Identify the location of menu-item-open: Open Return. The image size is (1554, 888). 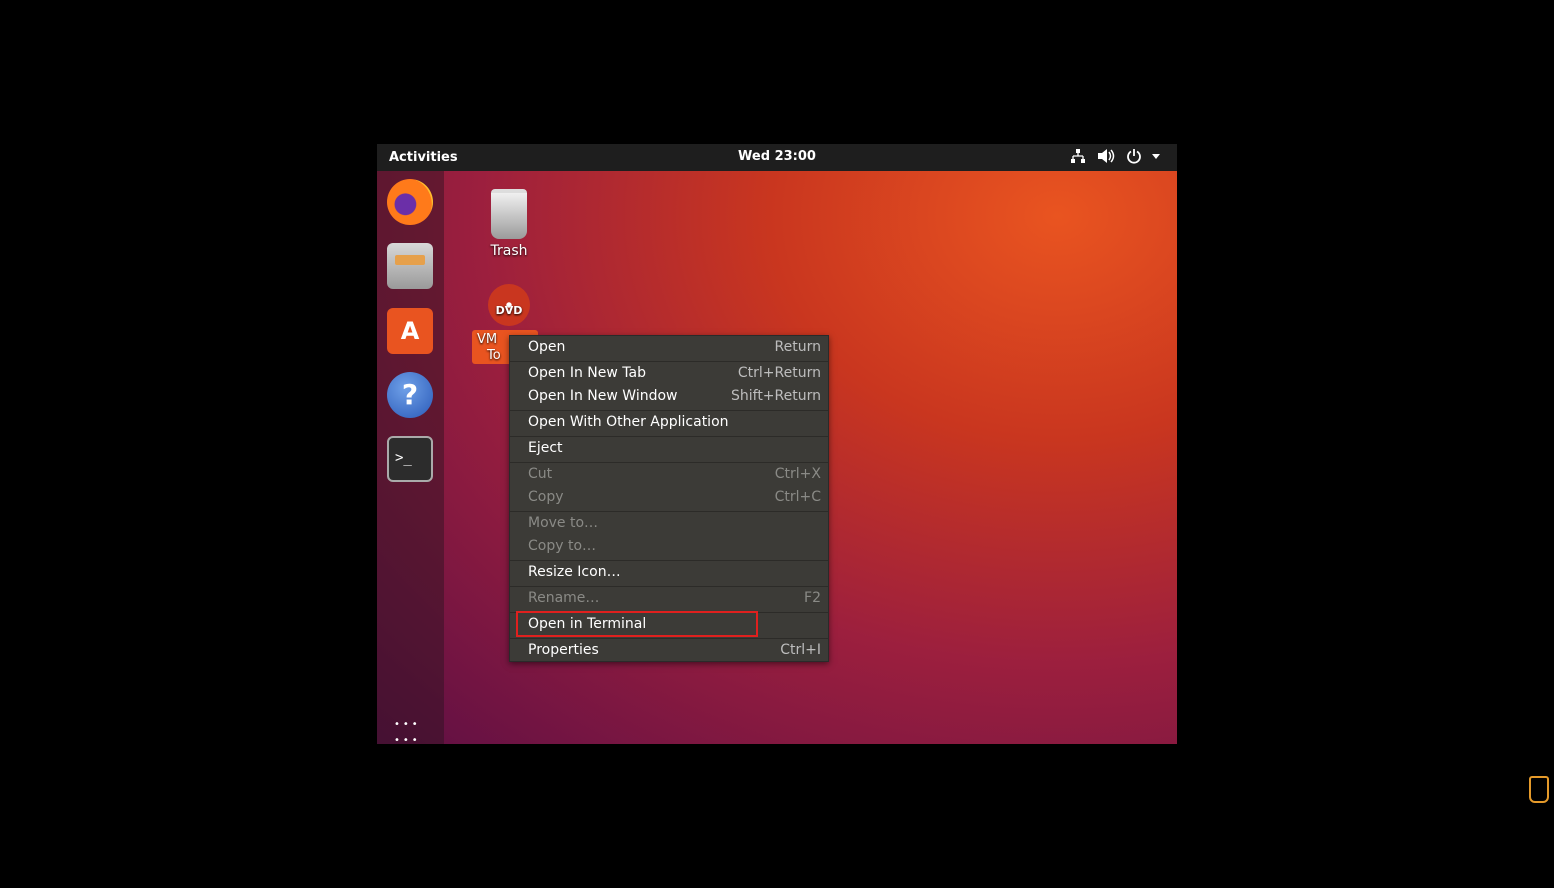
(669, 348).